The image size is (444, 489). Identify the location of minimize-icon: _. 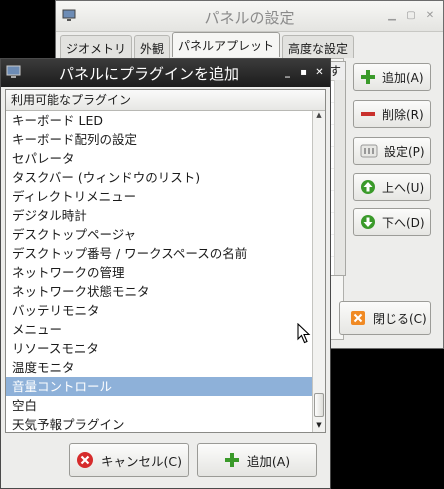
(287, 72).